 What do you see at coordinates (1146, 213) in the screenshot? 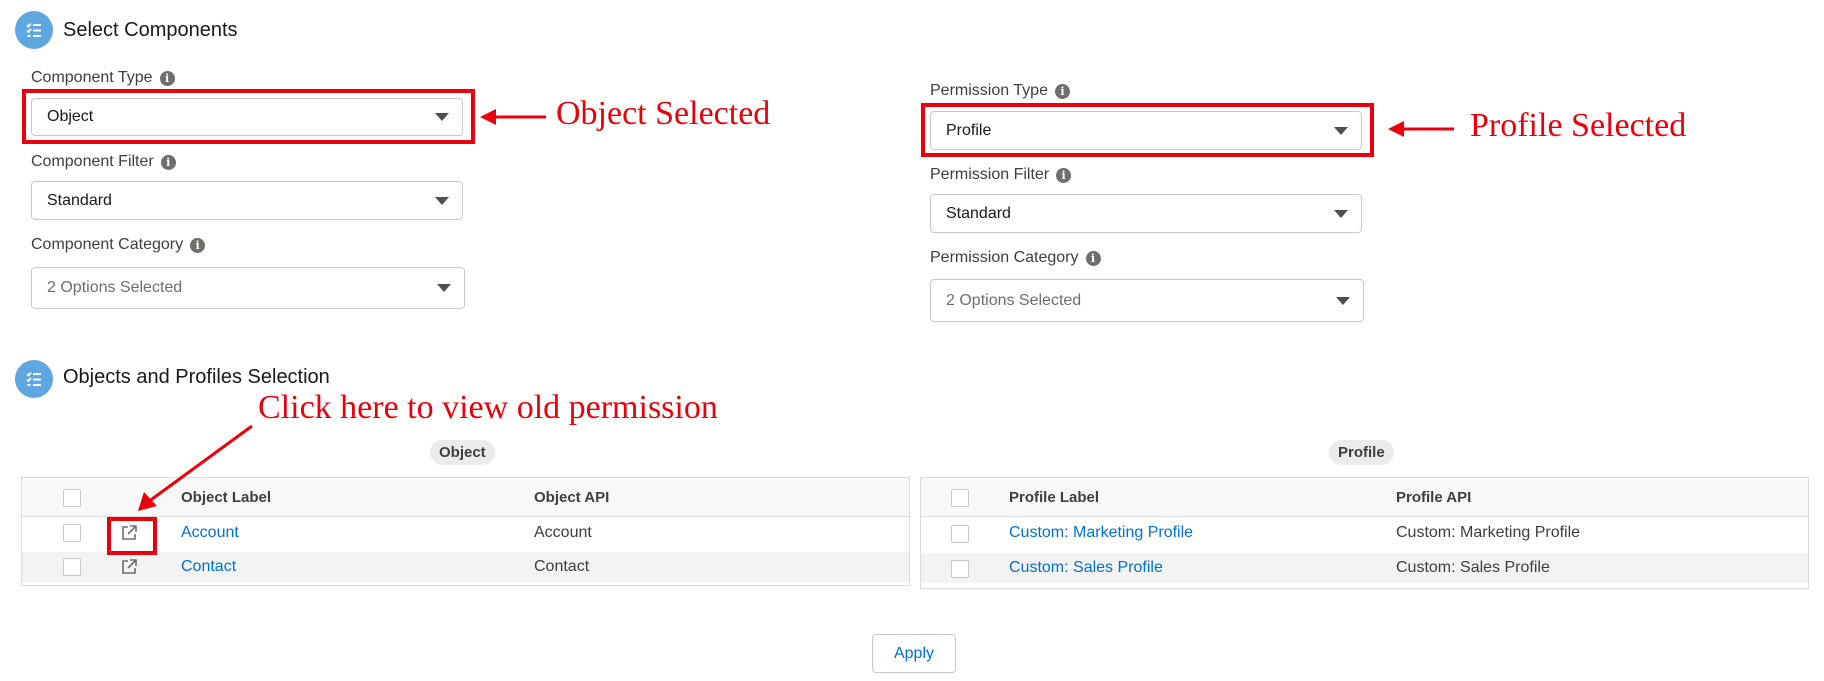
I see `permission-filter-select: Standard` at bounding box center [1146, 213].